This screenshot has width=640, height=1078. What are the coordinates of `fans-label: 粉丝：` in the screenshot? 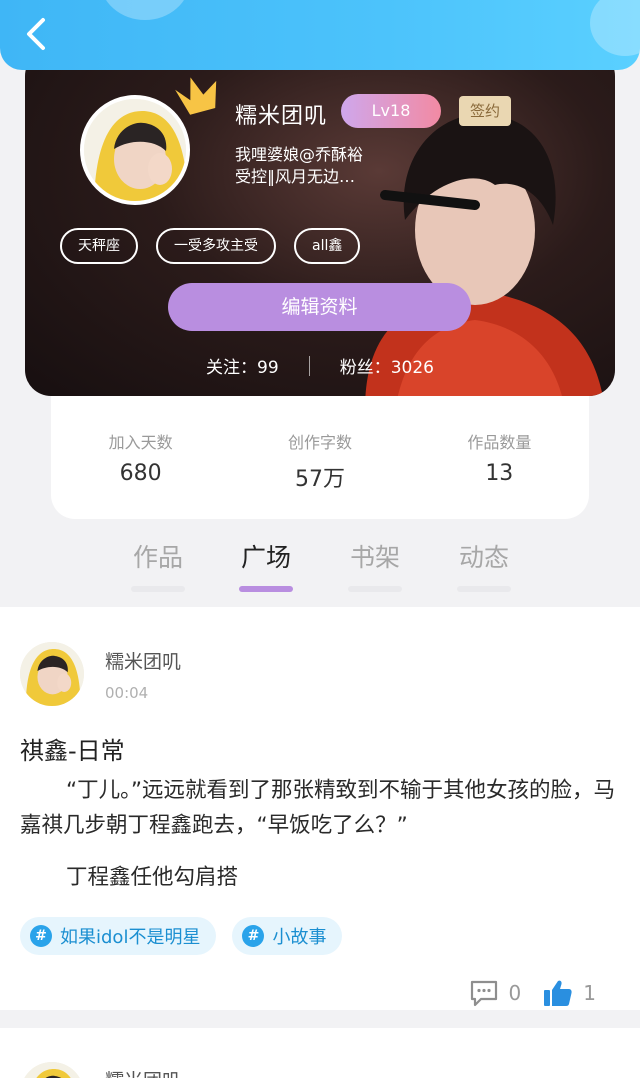 It's located at (365, 368).